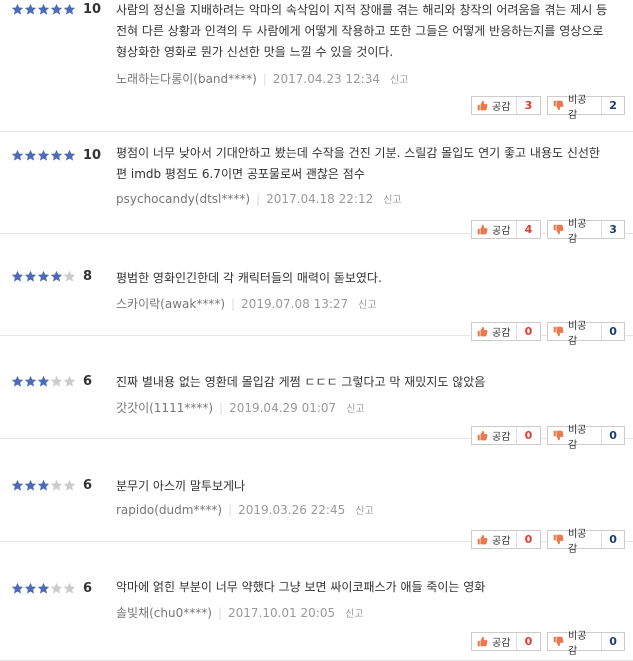  I want to click on review-actions: 공감 0 비공감 0, so click(548, 644).